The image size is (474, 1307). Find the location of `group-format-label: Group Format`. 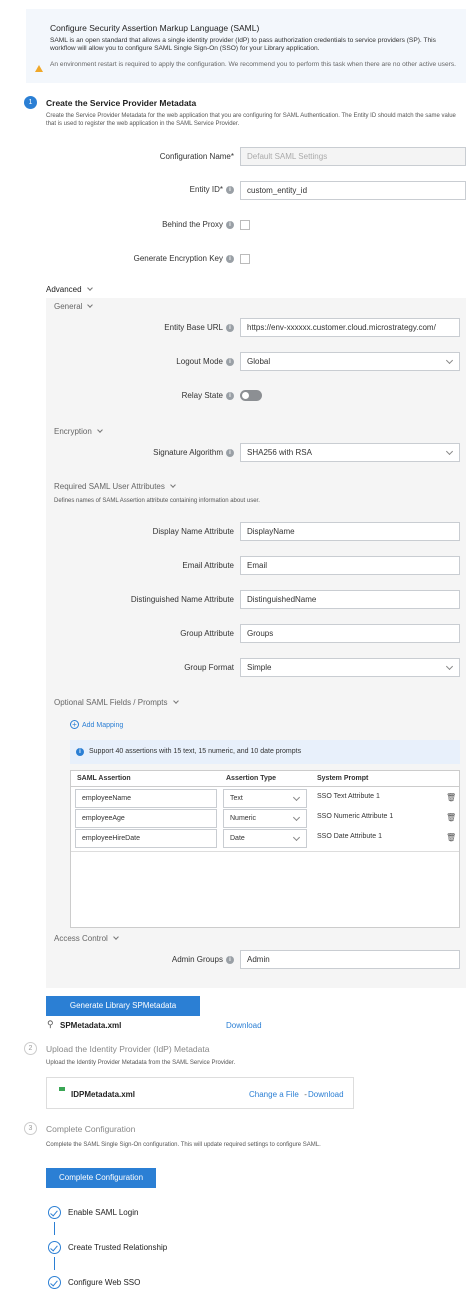

group-format-label: Group Format is located at coordinates (209, 667).